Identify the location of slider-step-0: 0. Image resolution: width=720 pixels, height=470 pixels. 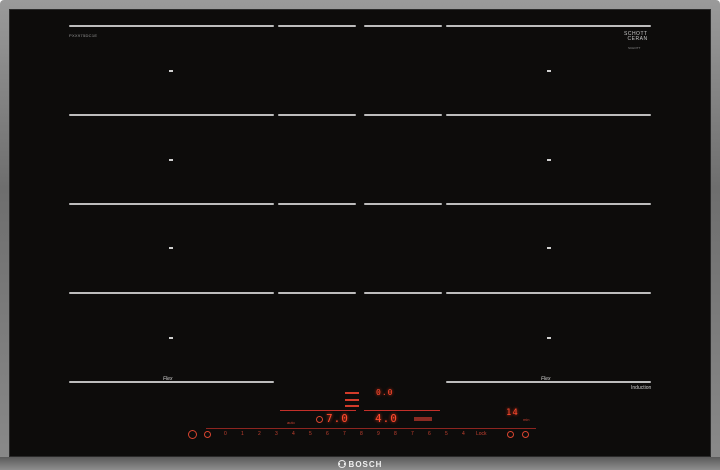
(225, 434).